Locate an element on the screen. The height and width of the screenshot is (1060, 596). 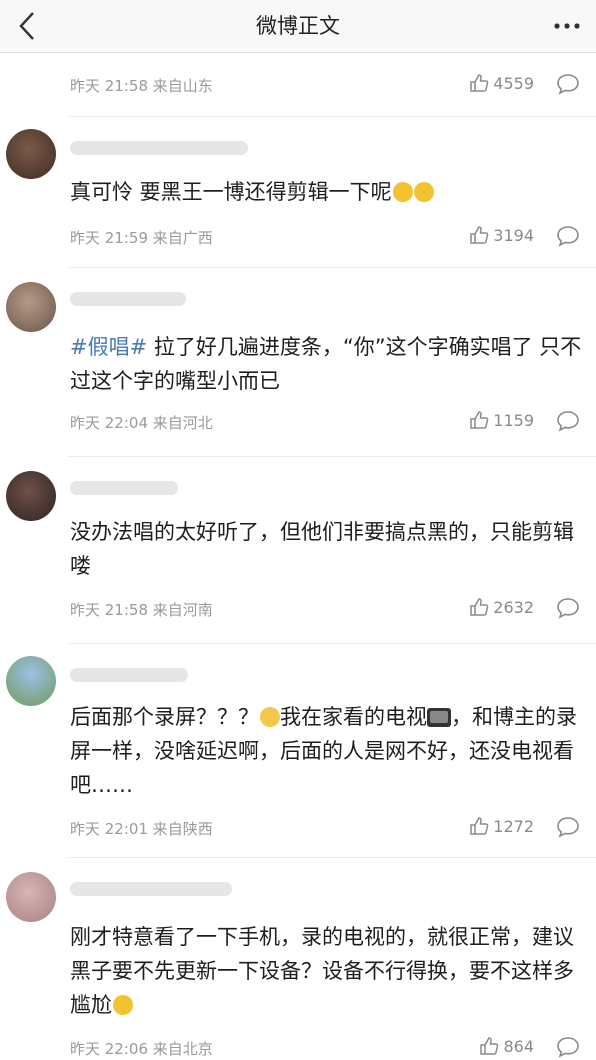
laugh-cry-emoji is located at coordinates (123, 1005).